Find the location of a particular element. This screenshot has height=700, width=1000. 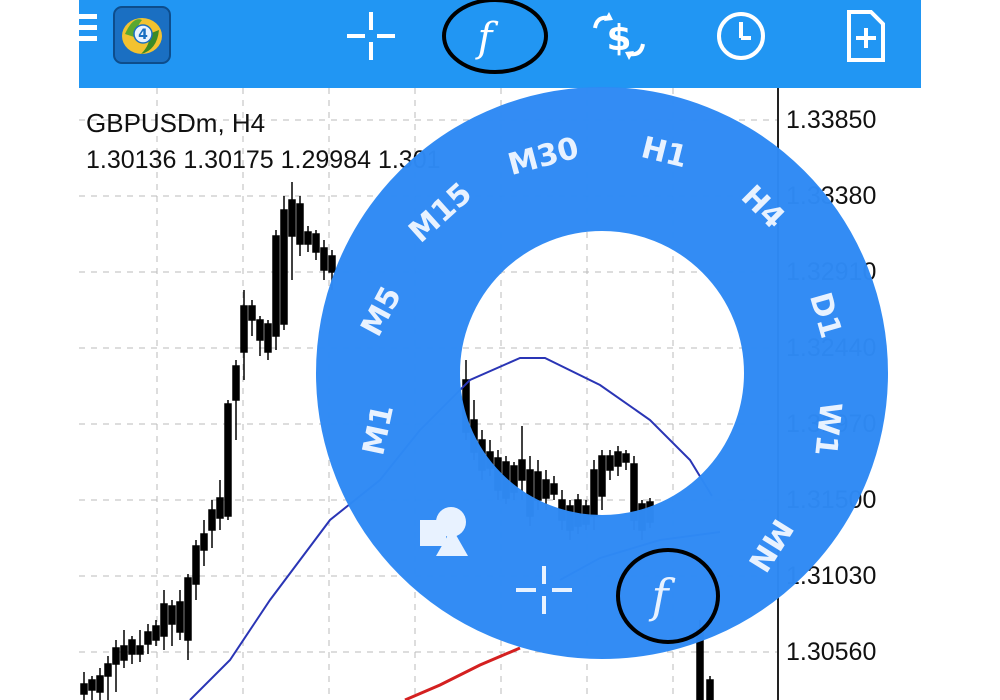

timeframe-w1: W1 is located at coordinates (827, 428).